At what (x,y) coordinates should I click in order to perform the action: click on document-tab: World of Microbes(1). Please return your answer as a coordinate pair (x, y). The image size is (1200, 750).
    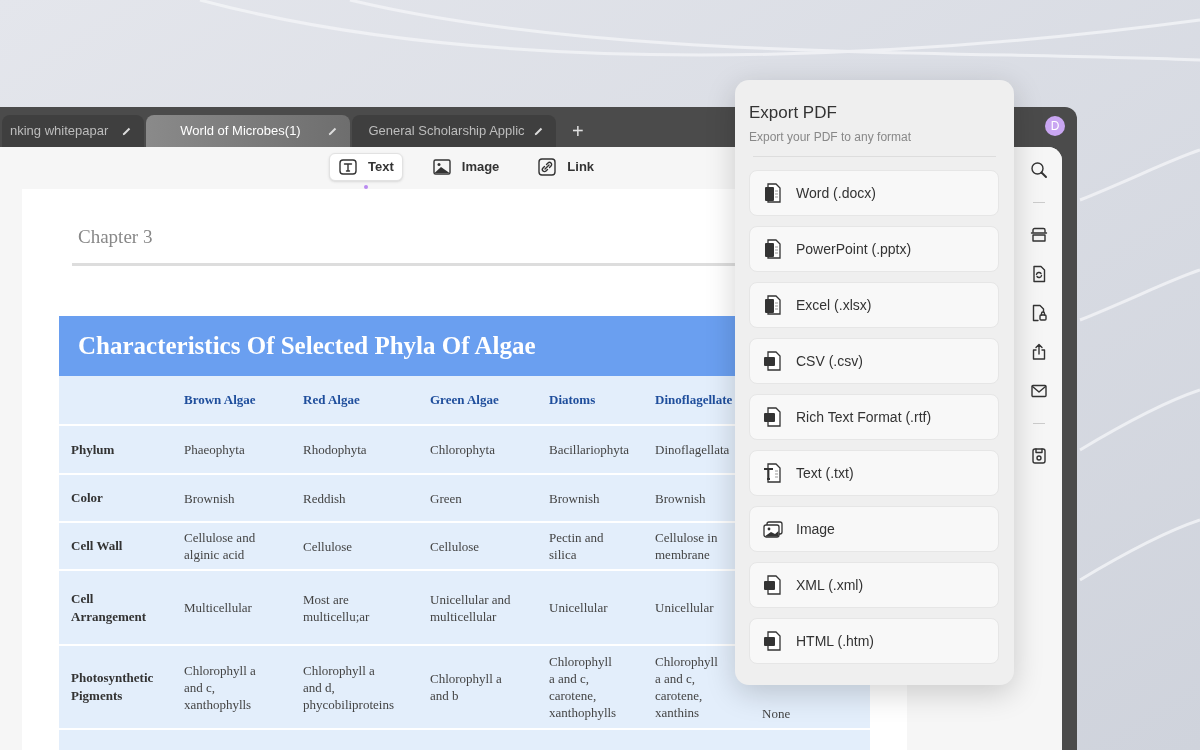
    Looking at the image, I should click on (248, 131).